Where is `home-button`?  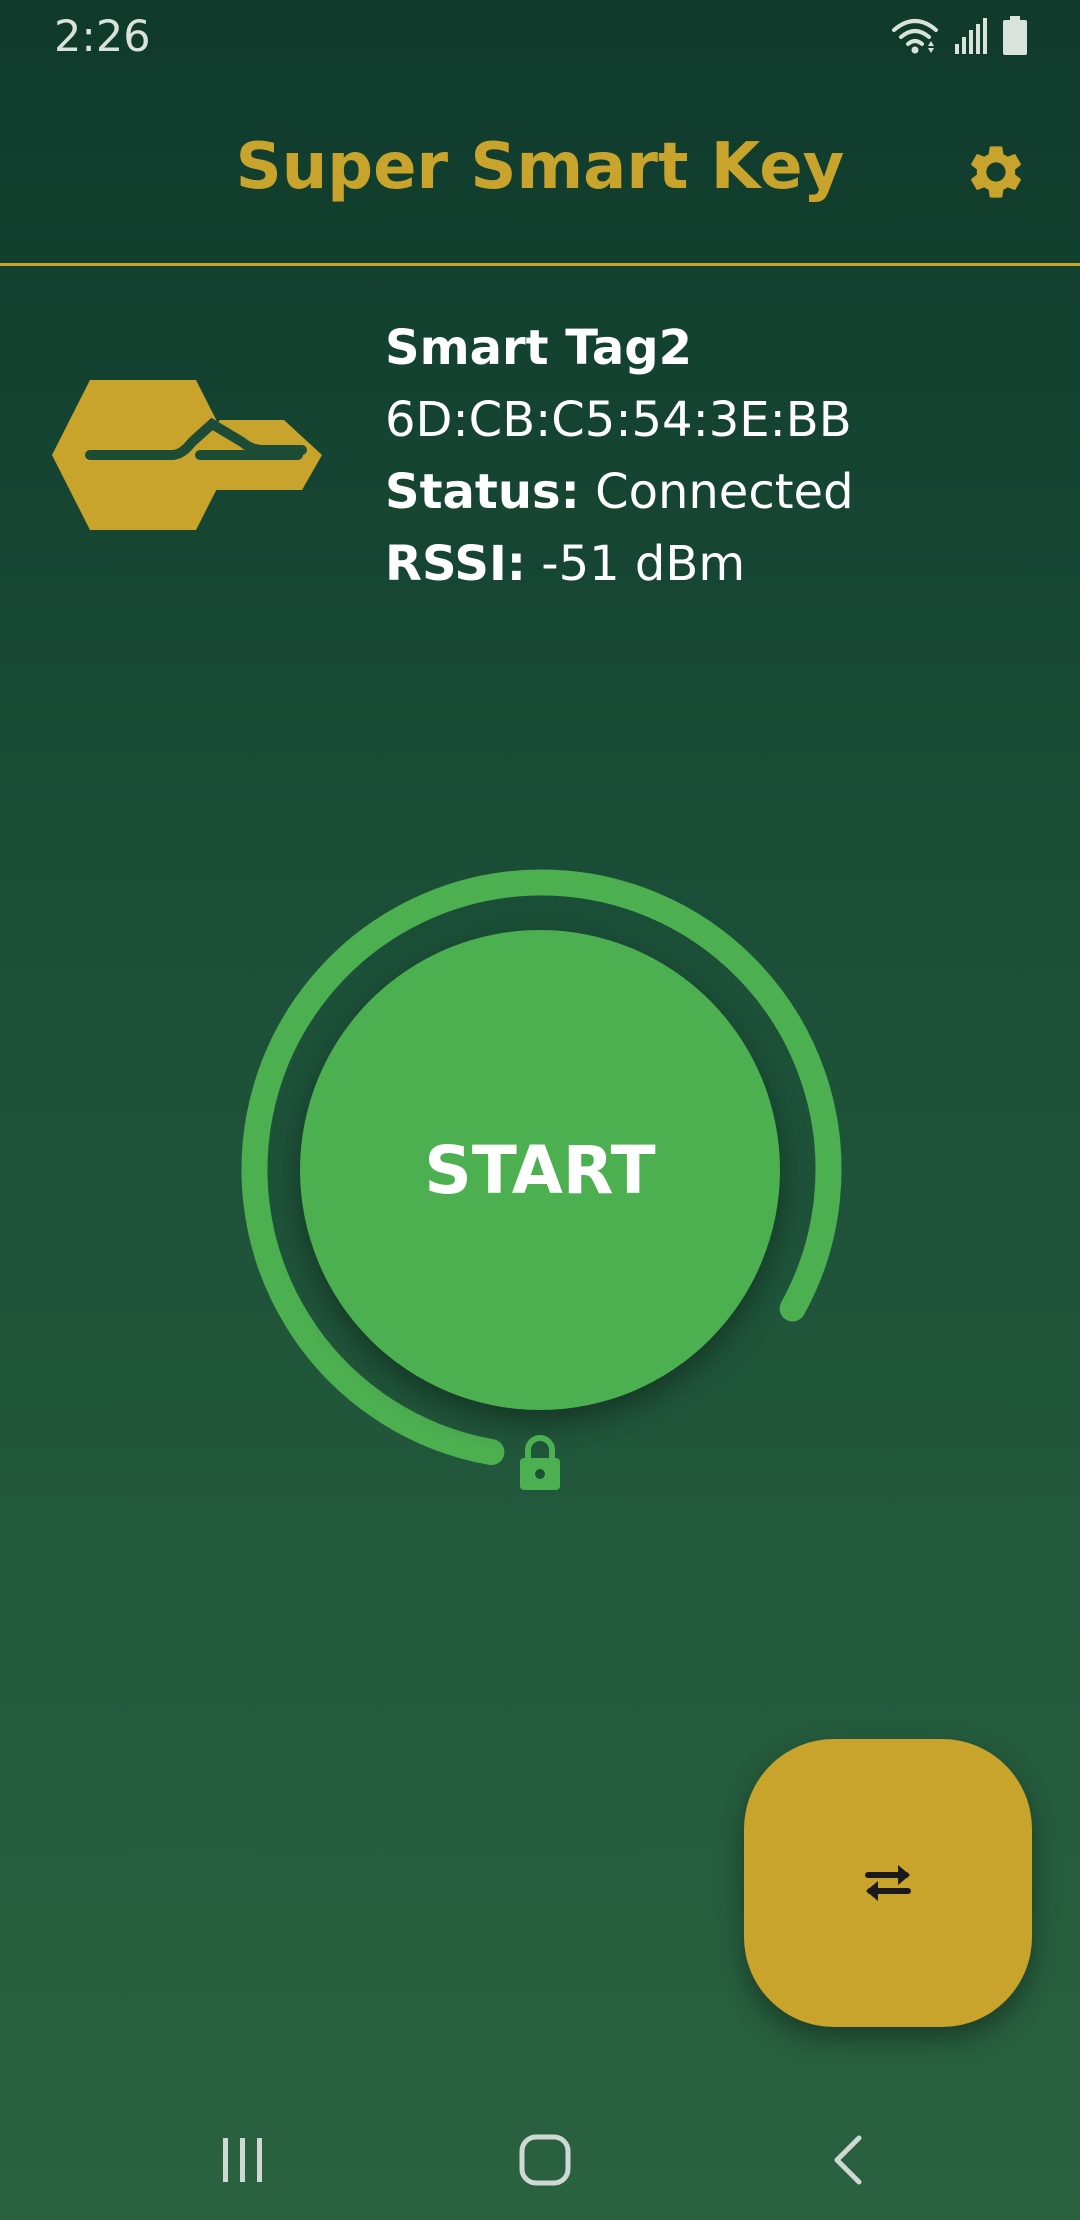
home-button is located at coordinates (545, 2160).